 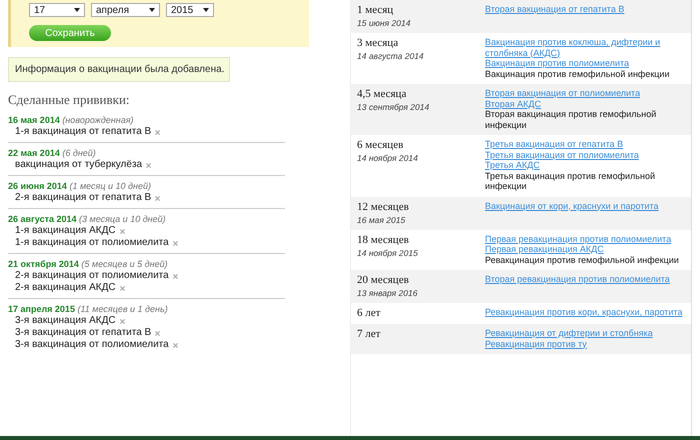 What do you see at coordinates (122, 219) in the screenshot?
I see `age-note: (3 месяца и 10 дней)` at bounding box center [122, 219].